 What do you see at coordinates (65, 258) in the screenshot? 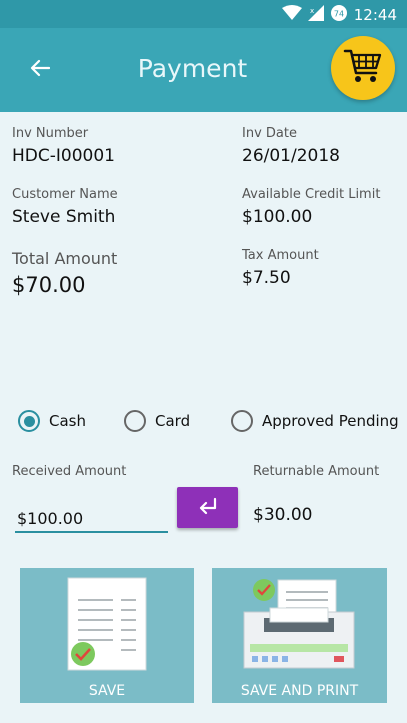
I see `total-amount-label: Total Amount` at bounding box center [65, 258].